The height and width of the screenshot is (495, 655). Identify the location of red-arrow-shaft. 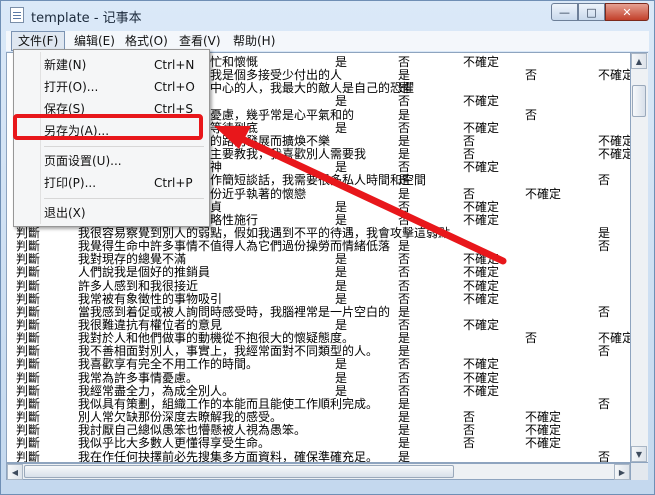
(370, 199).